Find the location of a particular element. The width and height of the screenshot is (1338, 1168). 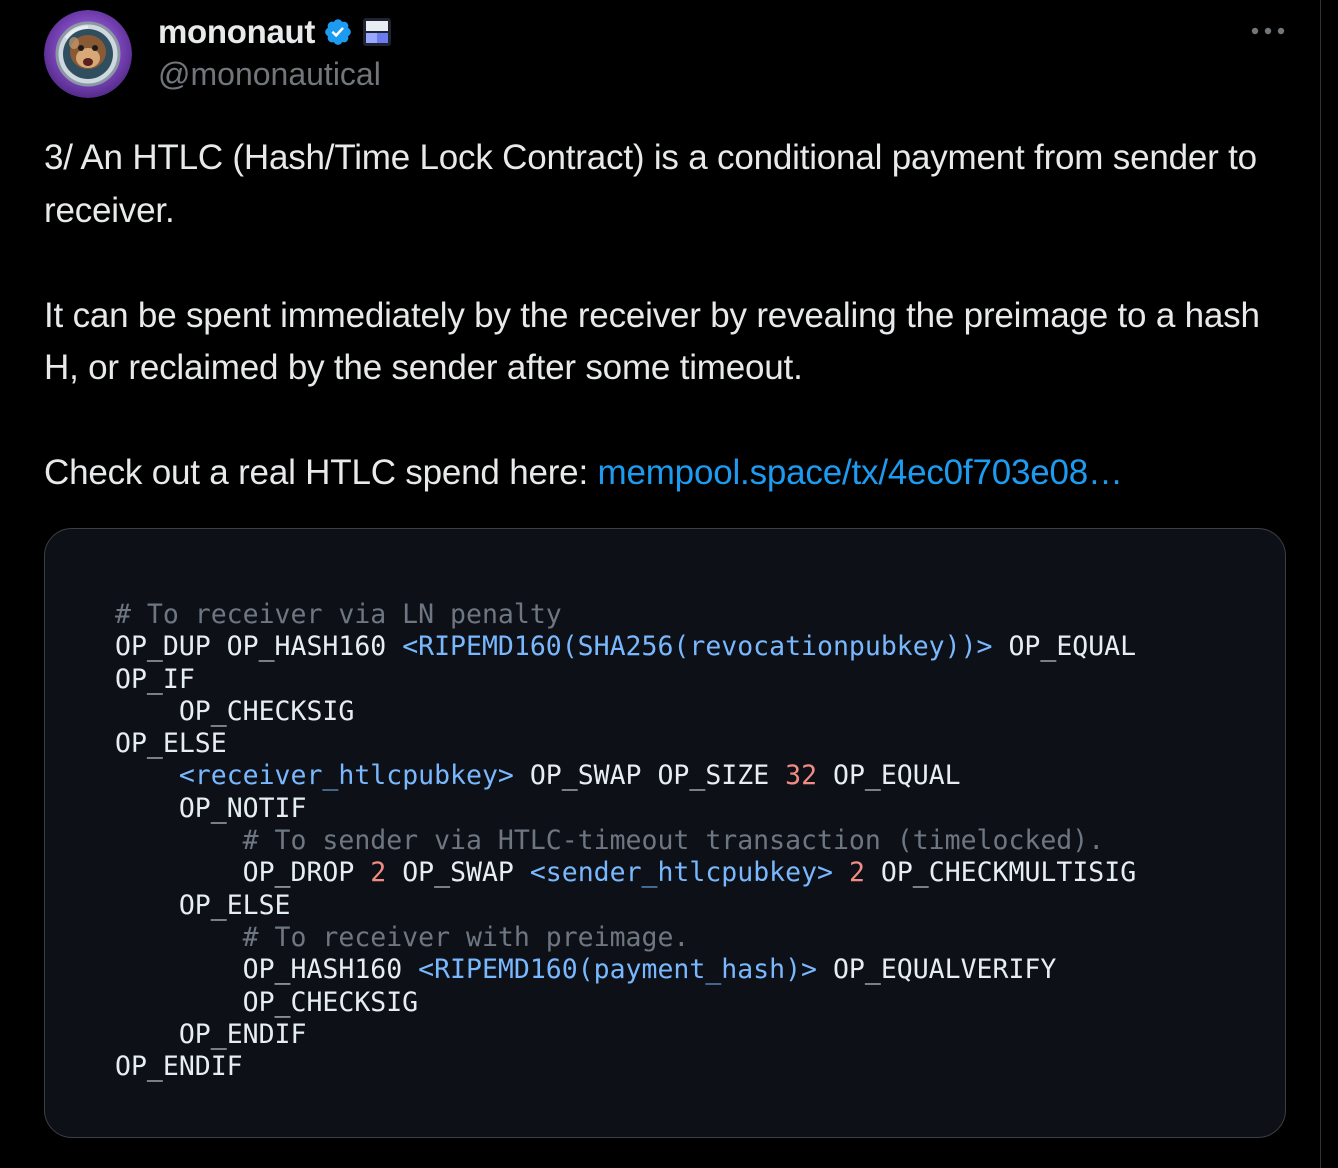

code-token-comment: # To receiver via LN penalty is located at coordinates (338, 614).